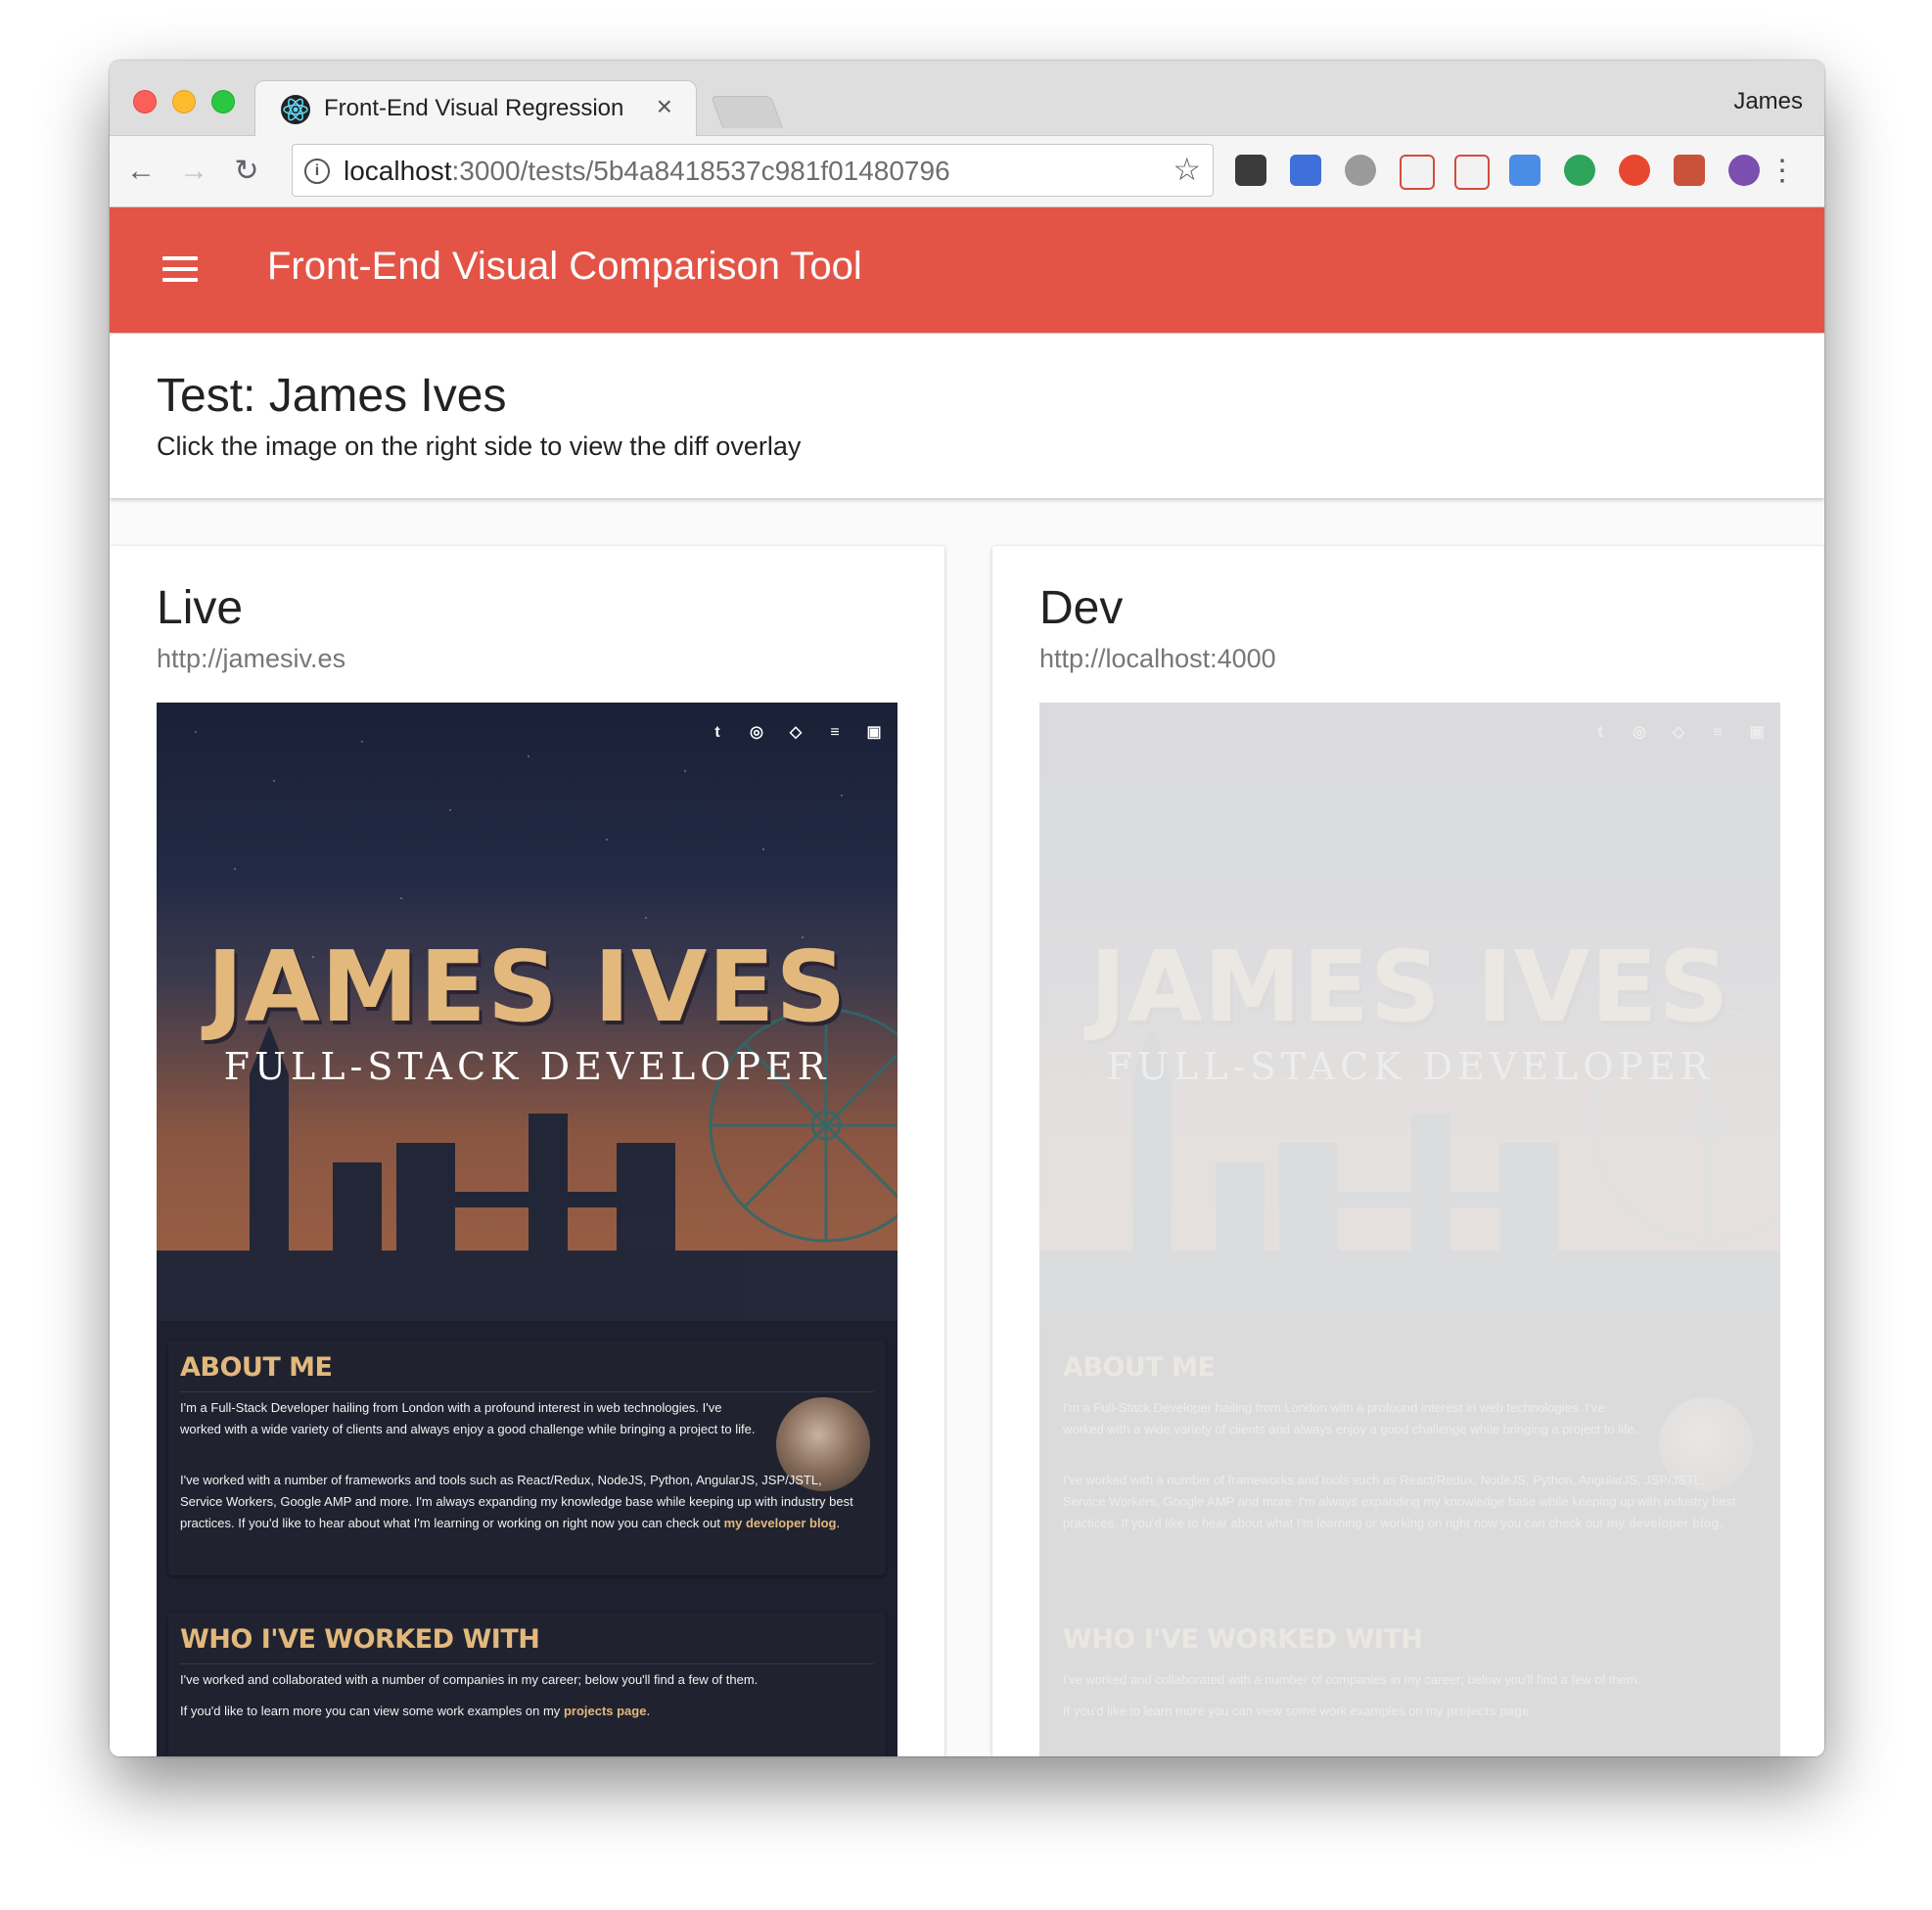 The width and height of the screenshot is (1932, 1910). I want to click on lightning-icon, so click(1361, 171).